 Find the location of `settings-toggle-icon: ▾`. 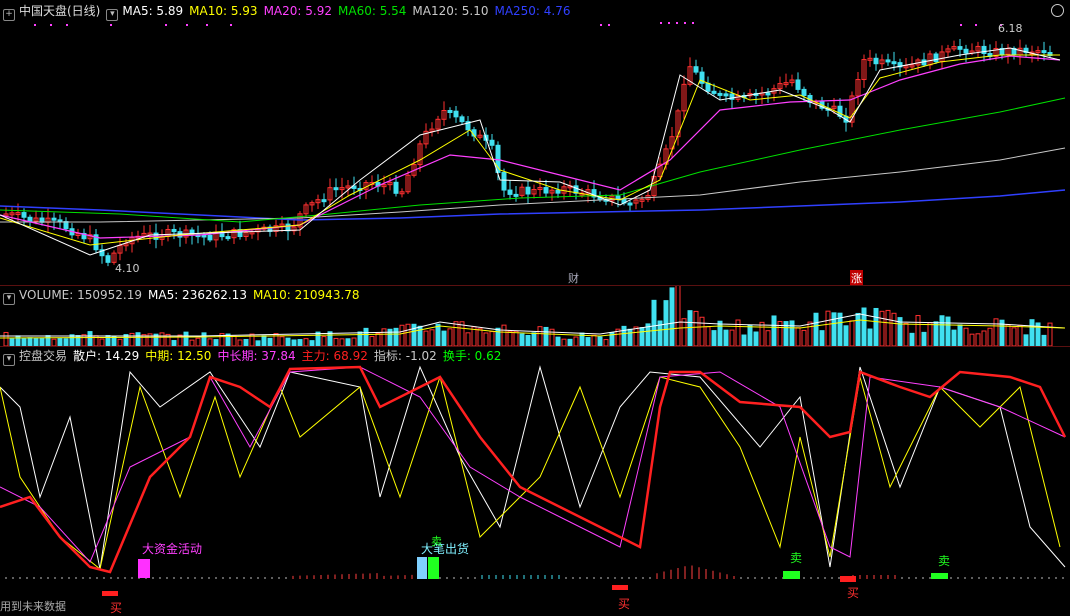

settings-toggle-icon: ▾ is located at coordinates (112, 15).